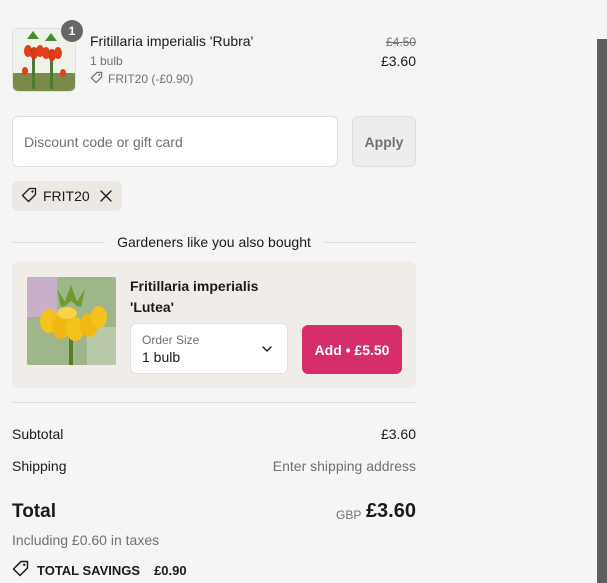  Describe the element at coordinates (398, 434) in the screenshot. I see `subtotal-value: £3.60` at that location.